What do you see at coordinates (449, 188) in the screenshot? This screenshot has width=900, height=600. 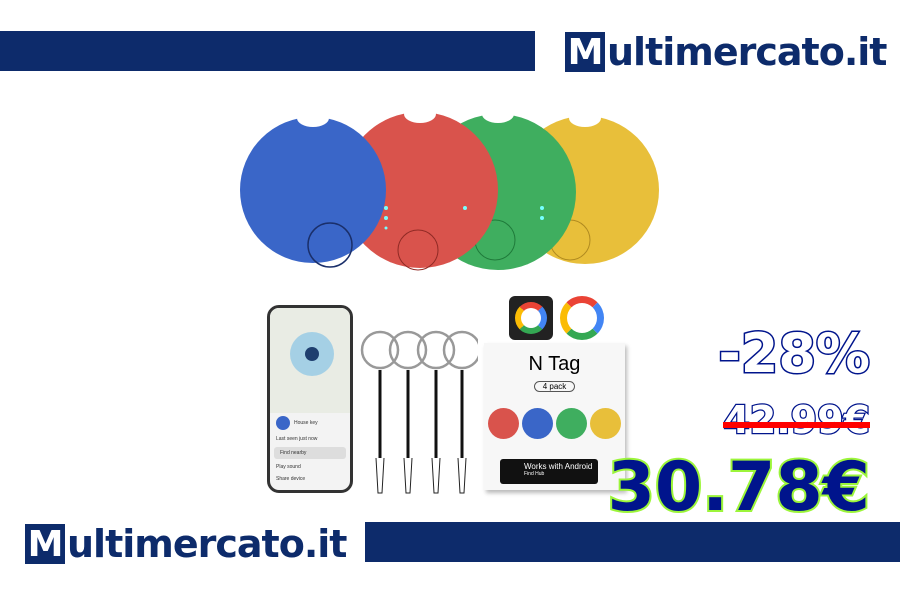 I see `tracker-tags-image` at bounding box center [449, 188].